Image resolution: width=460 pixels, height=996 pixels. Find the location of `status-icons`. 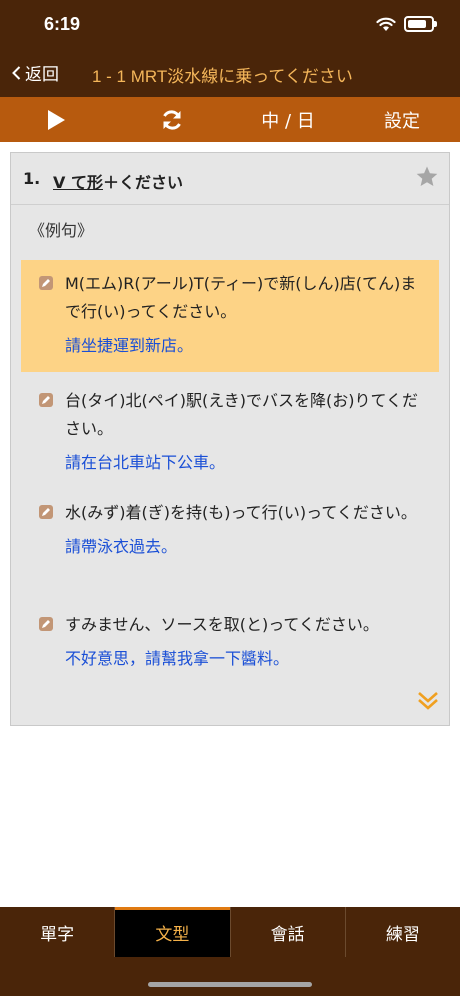

status-icons is located at coordinates (406, 24).